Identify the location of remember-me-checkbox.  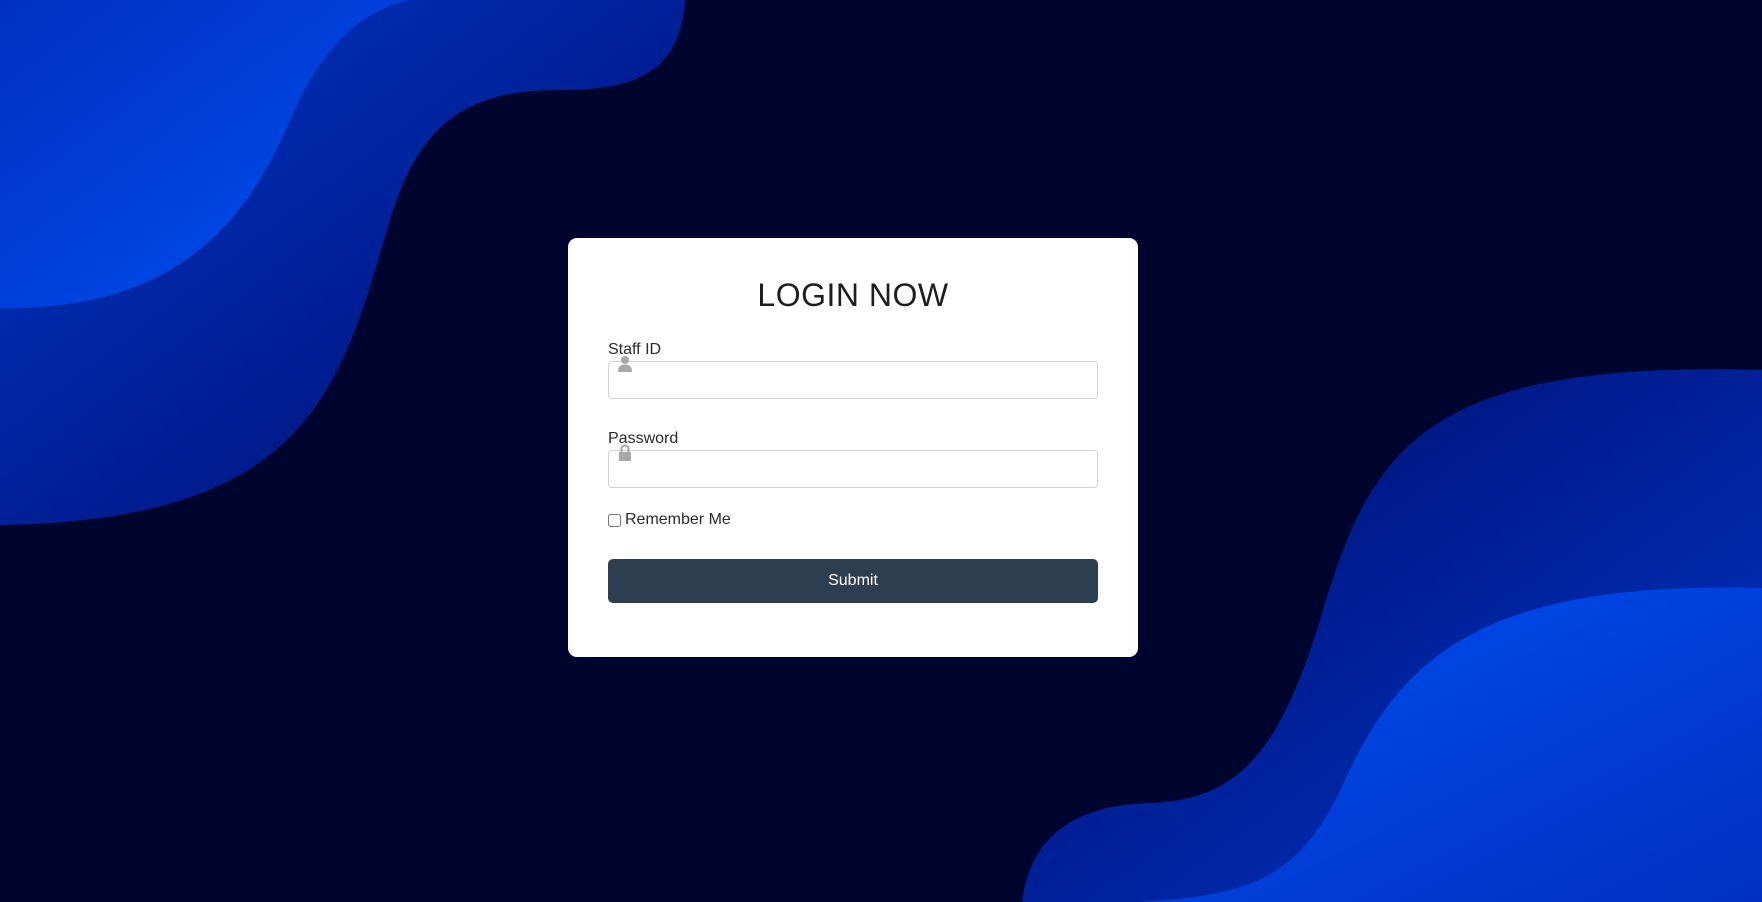
(614, 520).